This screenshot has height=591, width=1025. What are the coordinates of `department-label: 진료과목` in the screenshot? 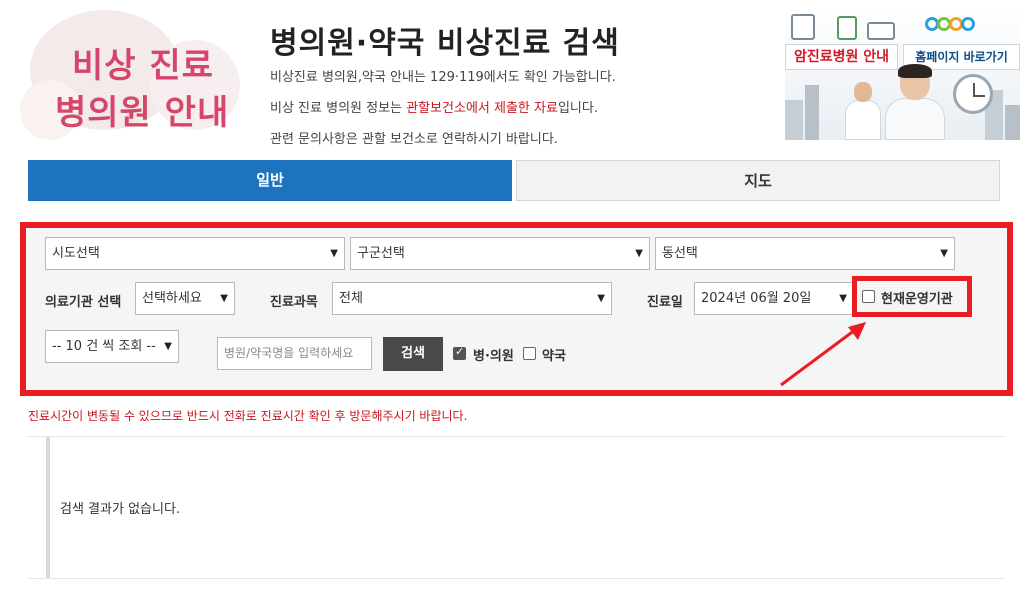 It's located at (294, 302).